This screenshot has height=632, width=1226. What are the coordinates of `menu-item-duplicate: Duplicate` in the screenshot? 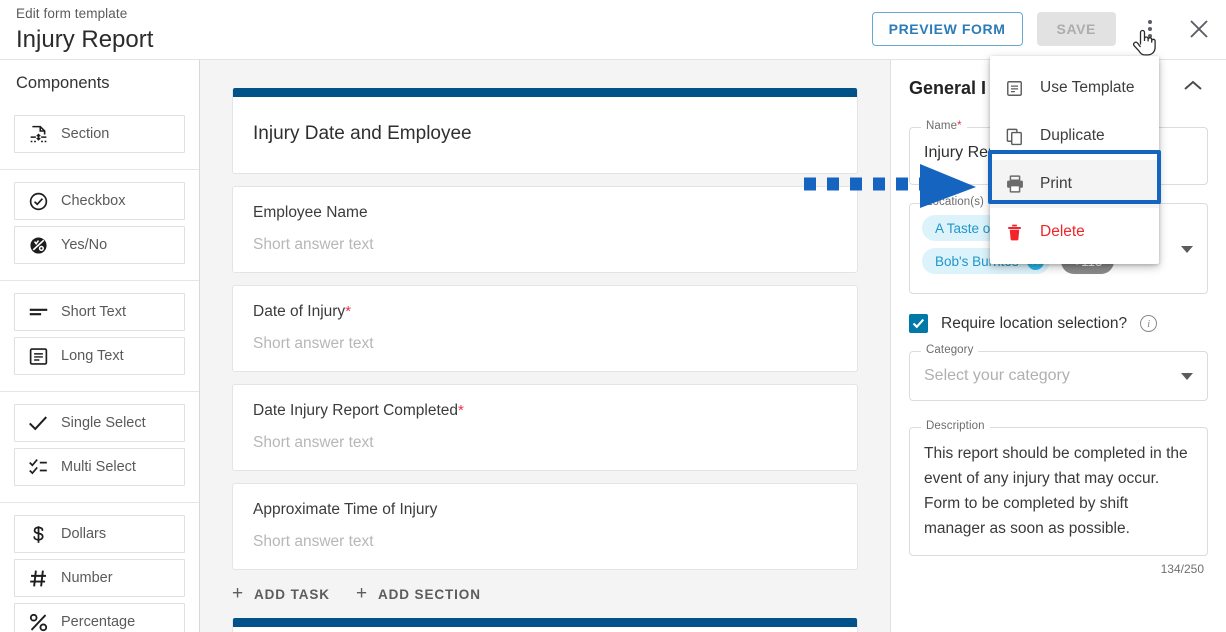 It's located at (1074, 136).